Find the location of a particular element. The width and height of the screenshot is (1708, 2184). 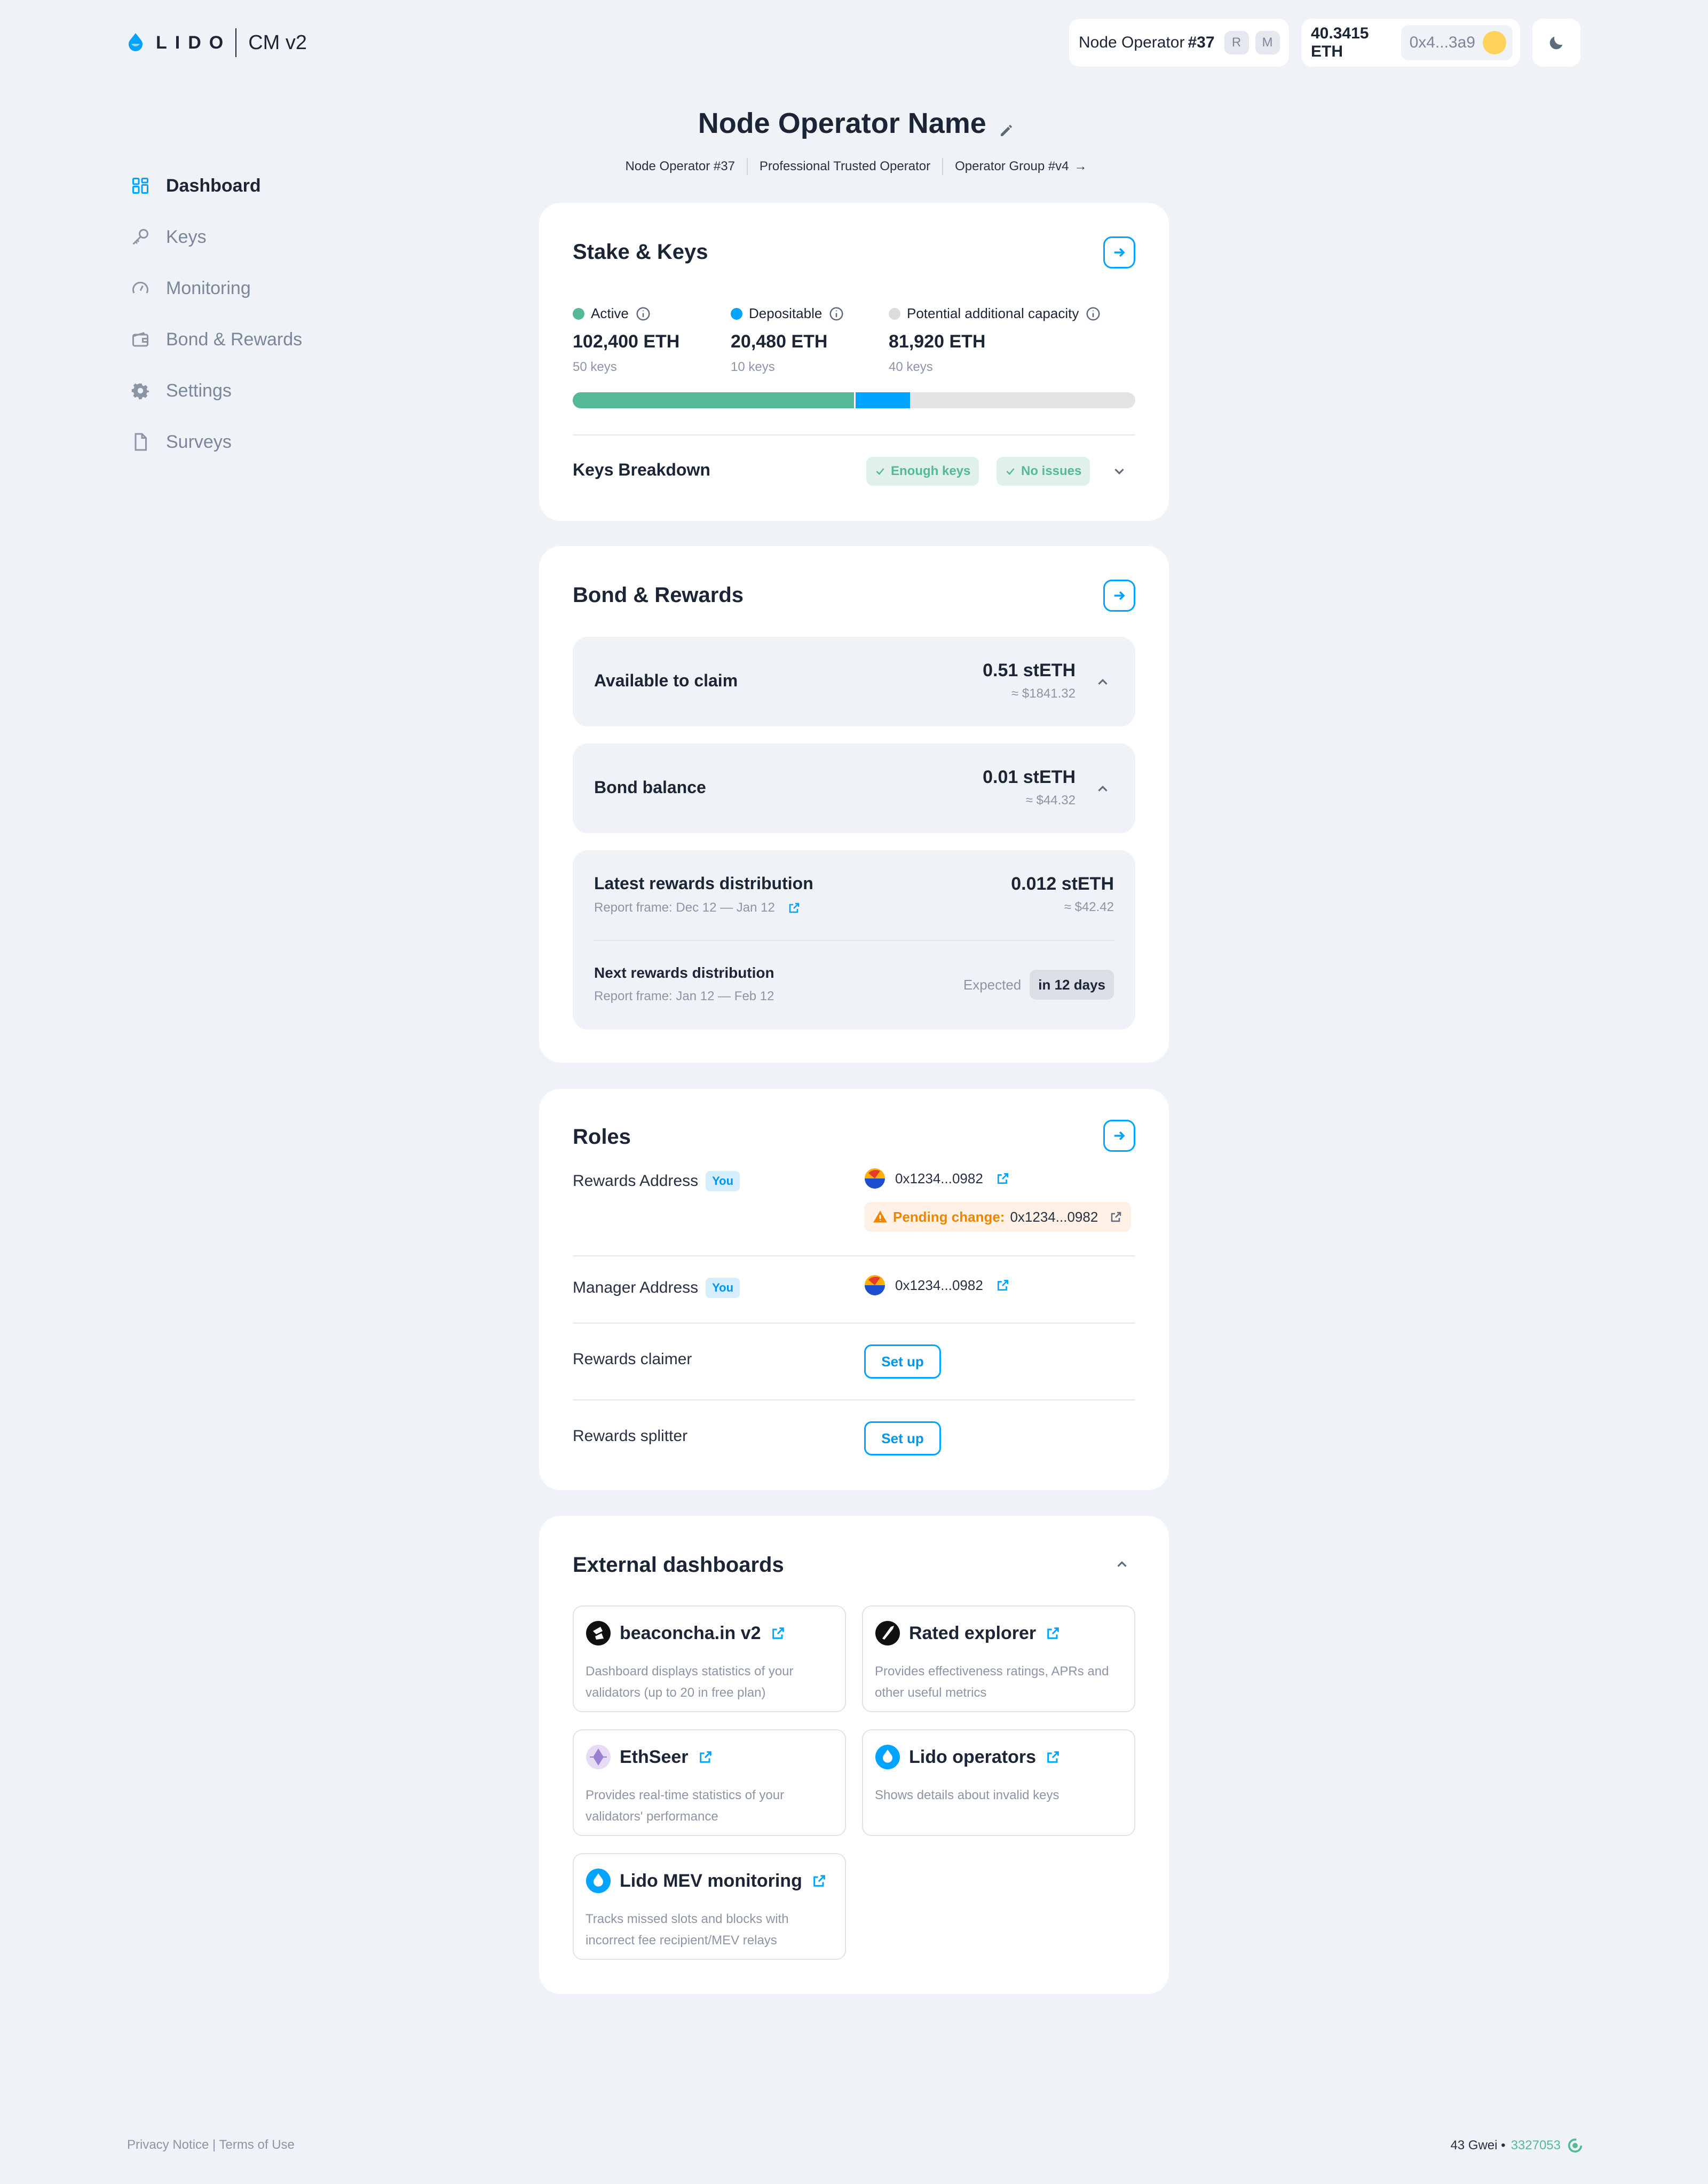

wallet-icon is located at coordinates (140, 339).